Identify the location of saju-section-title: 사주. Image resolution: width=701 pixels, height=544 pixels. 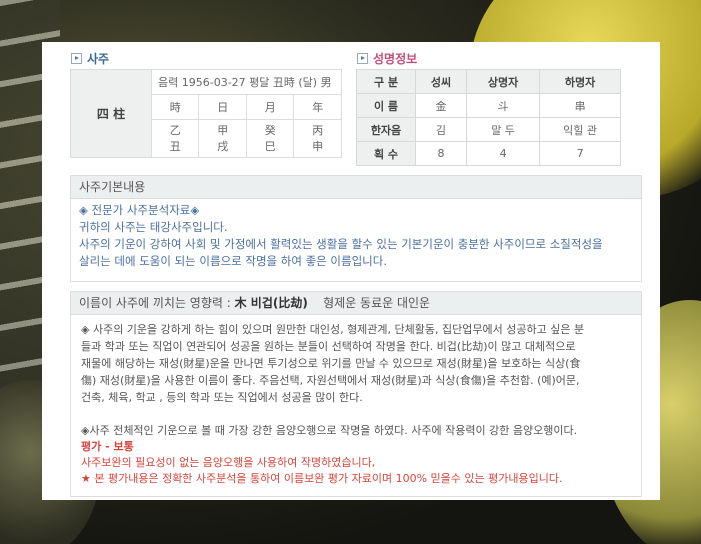
(90, 58).